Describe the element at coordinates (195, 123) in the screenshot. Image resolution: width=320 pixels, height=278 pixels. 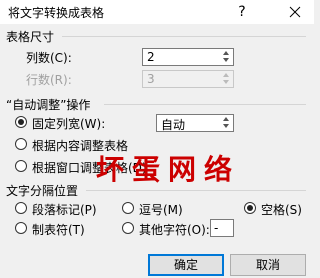
I see `fixed-width-spinner: 自动` at that location.